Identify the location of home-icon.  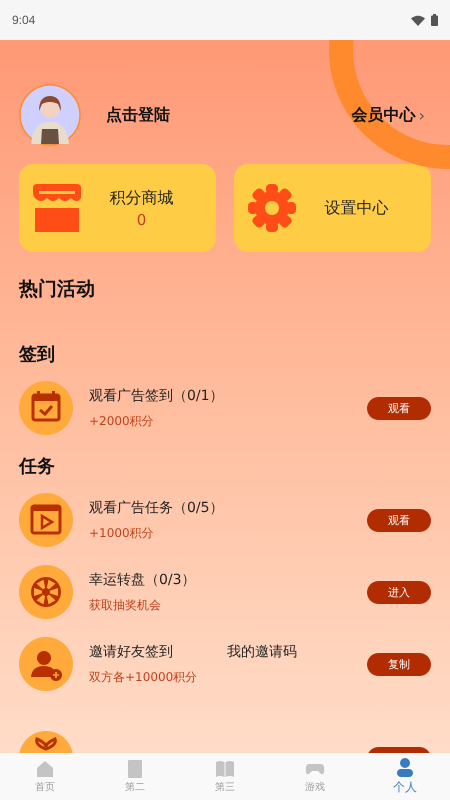
(45, 769).